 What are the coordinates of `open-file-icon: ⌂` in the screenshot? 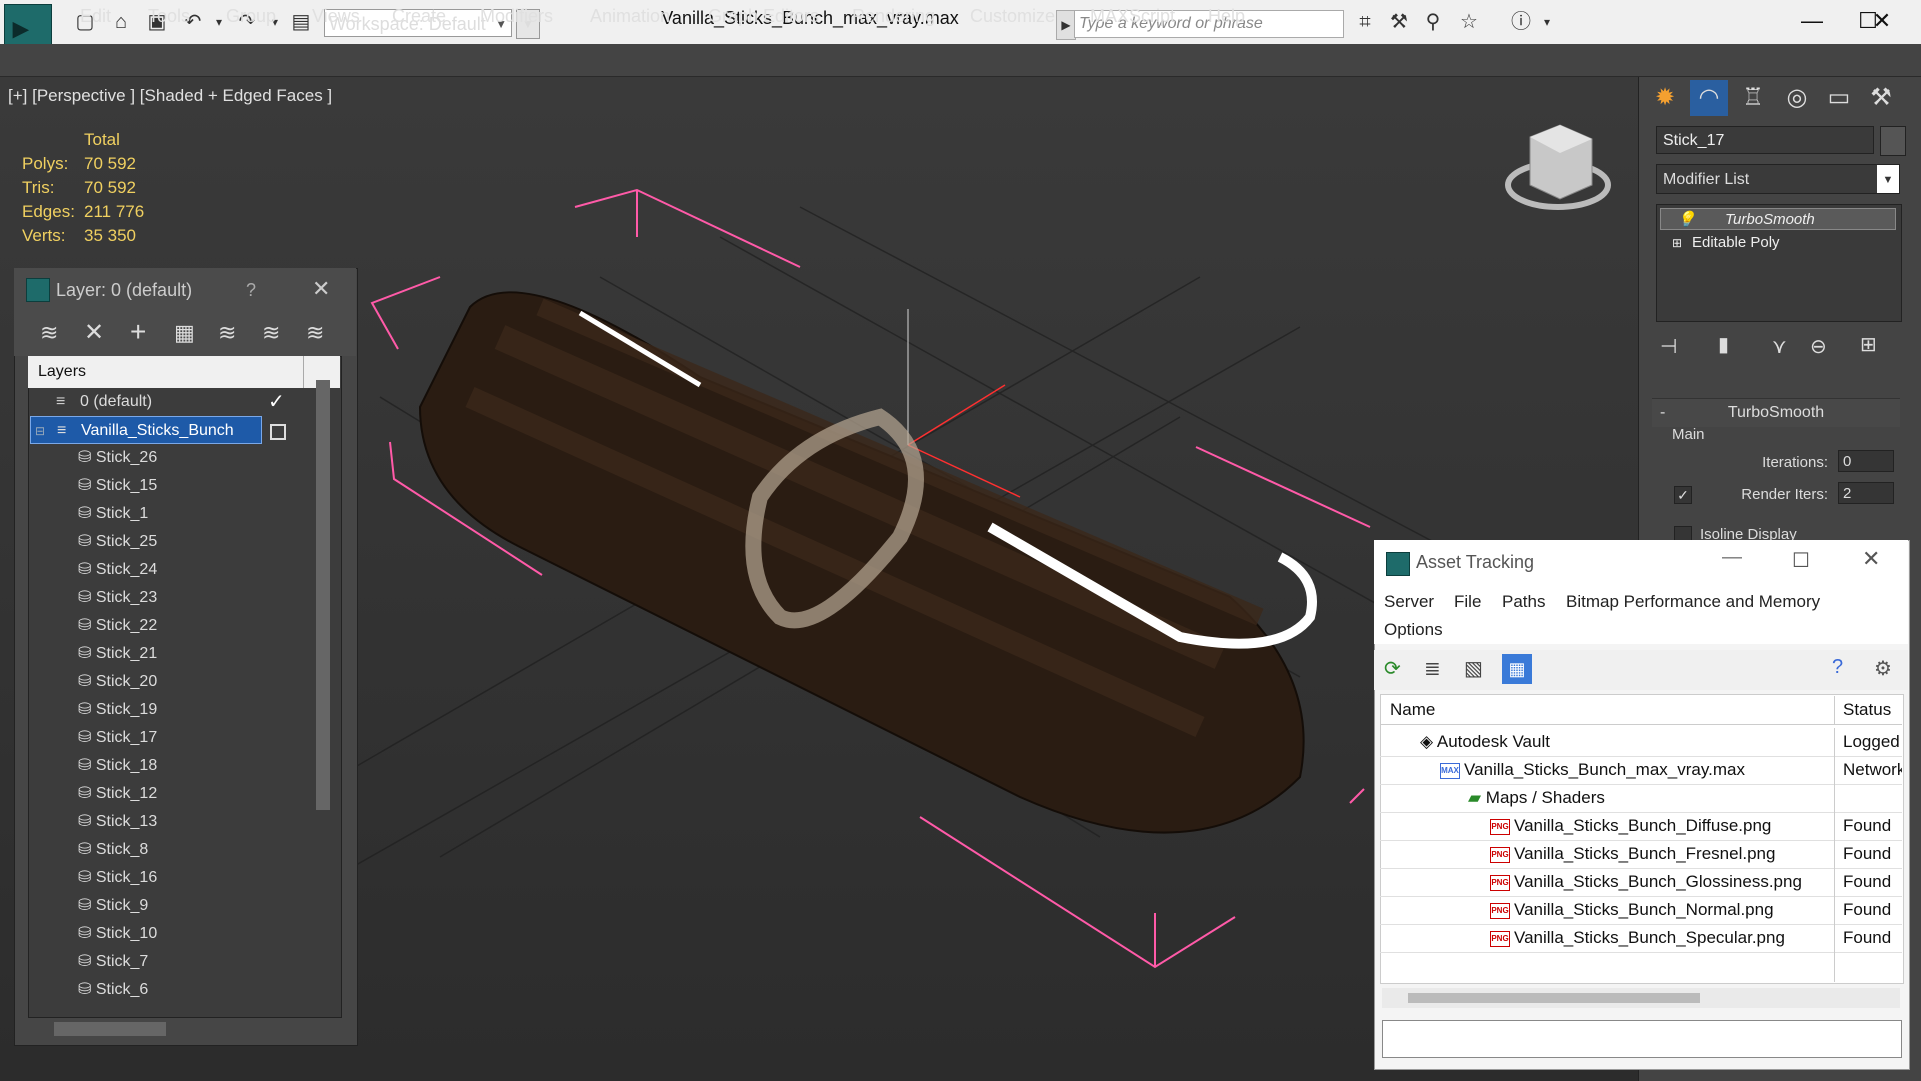 It's located at (121, 22).